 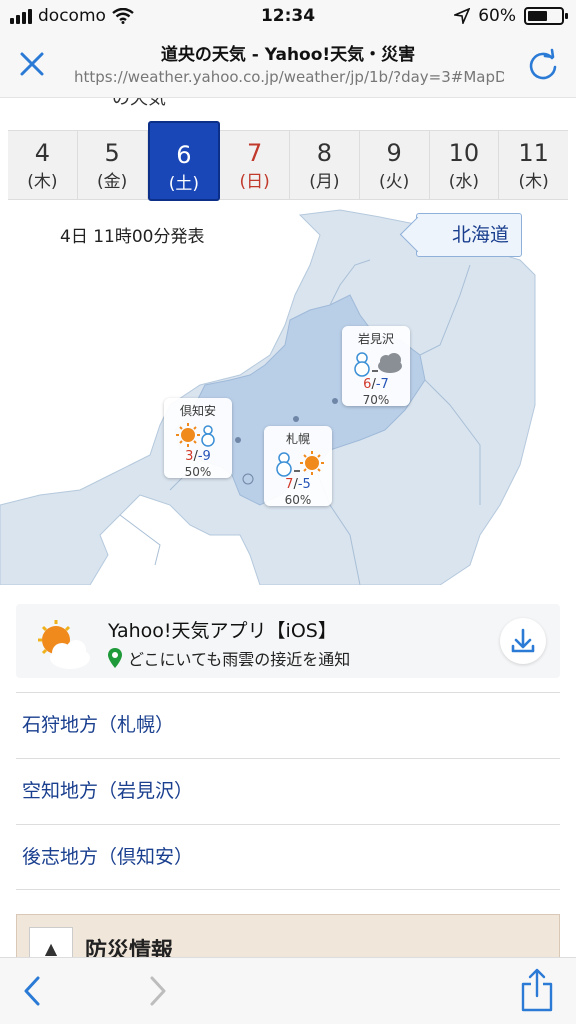 What do you see at coordinates (115, 658) in the screenshot?
I see `location-pin-icon` at bounding box center [115, 658].